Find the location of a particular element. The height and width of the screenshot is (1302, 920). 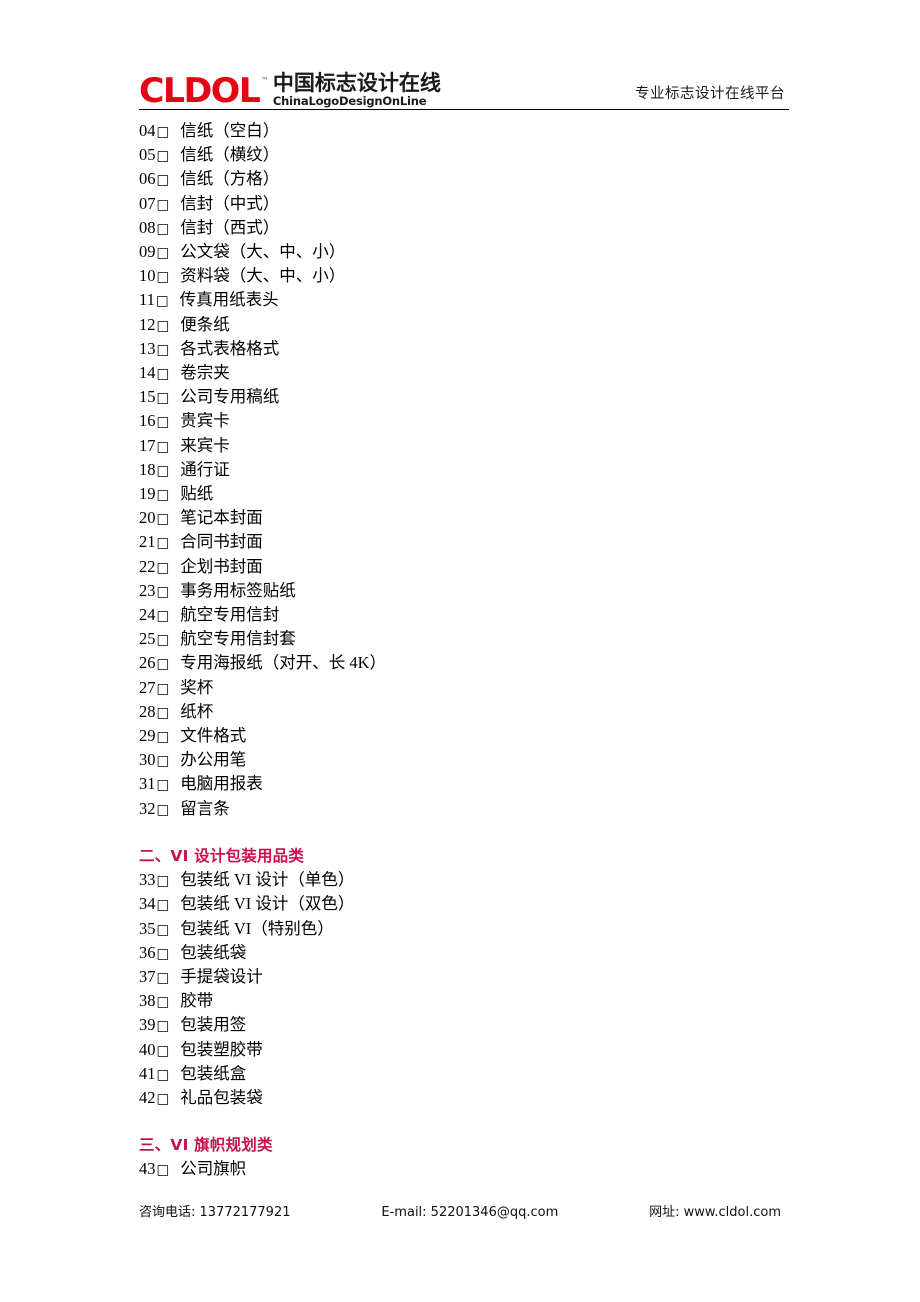

list-item: 06 □ 信纸（方格） is located at coordinates (464, 179).